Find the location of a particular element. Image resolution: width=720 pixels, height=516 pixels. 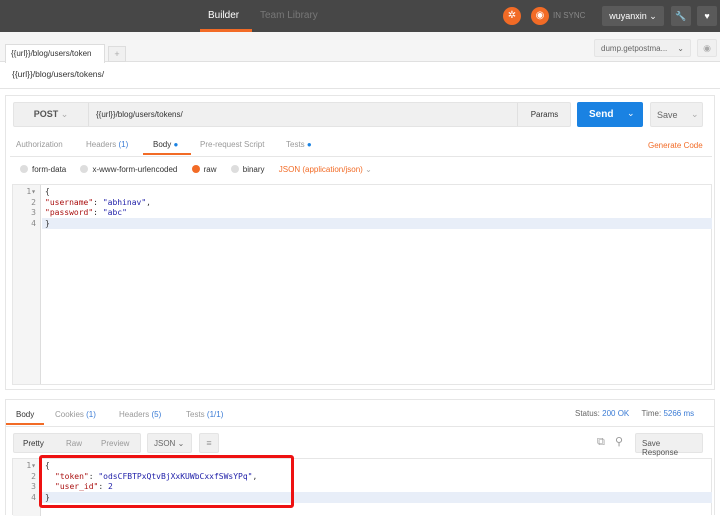

cookies-count: (1) is located at coordinates (91, 414).